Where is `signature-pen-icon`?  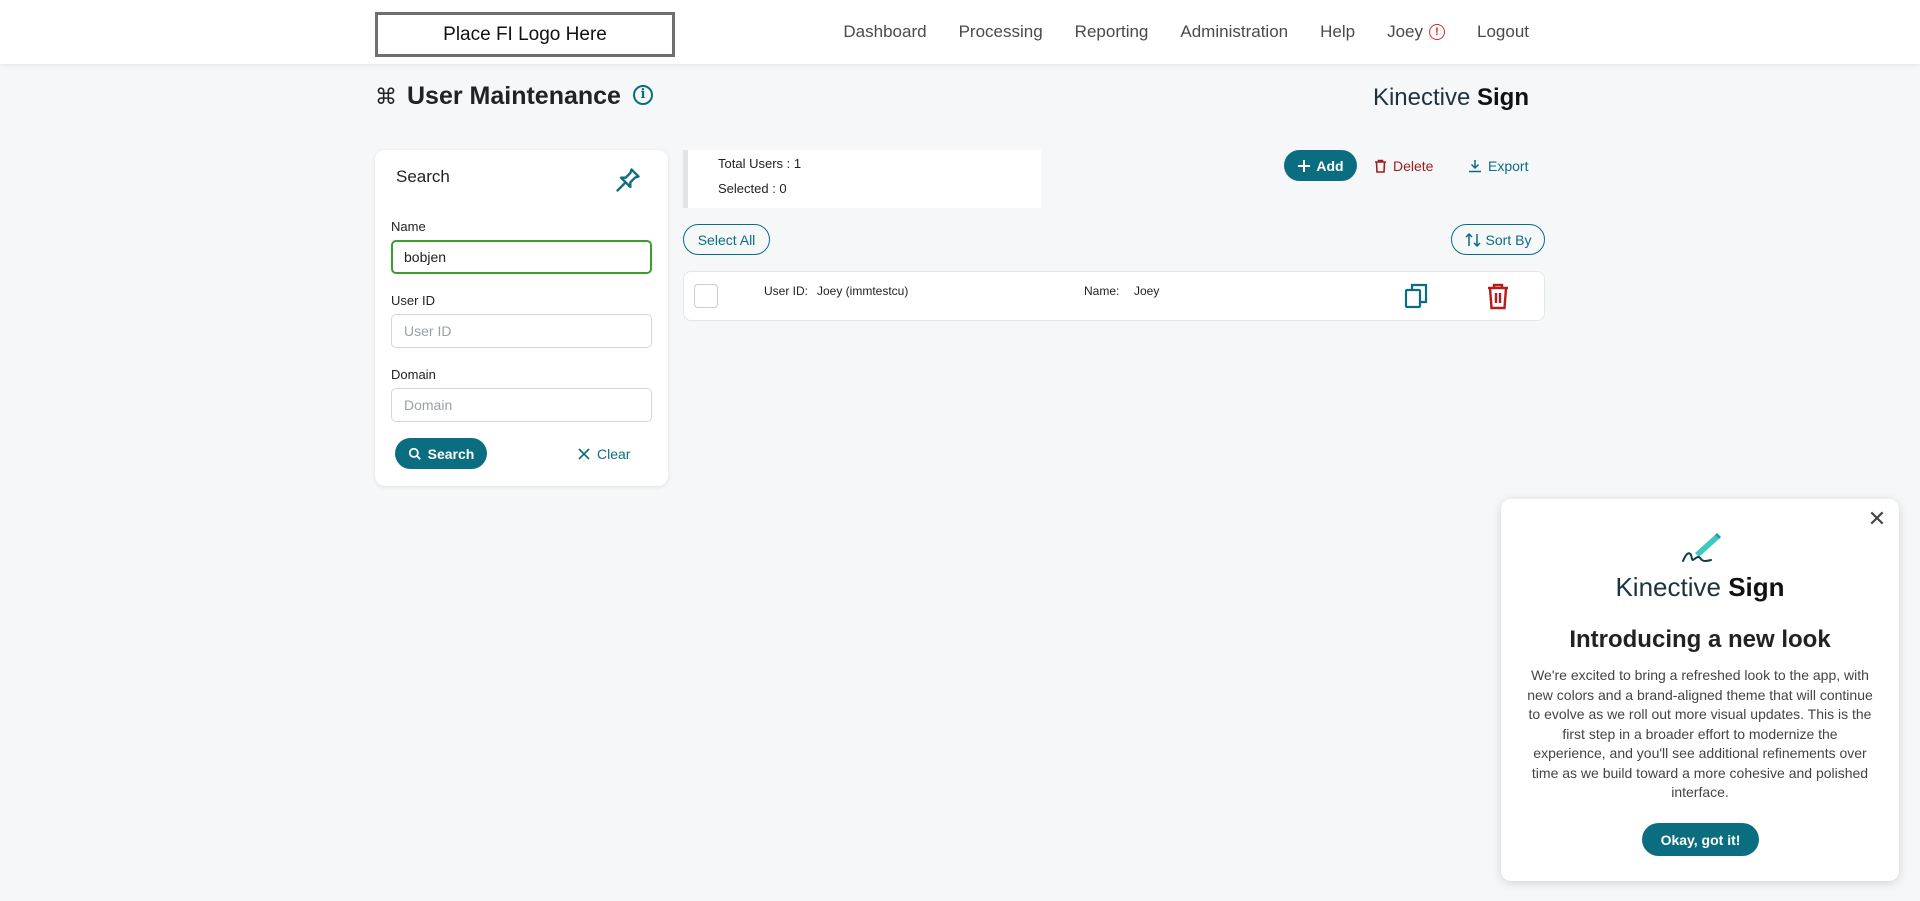
signature-pen-icon is located at coordinates (1701, 547).